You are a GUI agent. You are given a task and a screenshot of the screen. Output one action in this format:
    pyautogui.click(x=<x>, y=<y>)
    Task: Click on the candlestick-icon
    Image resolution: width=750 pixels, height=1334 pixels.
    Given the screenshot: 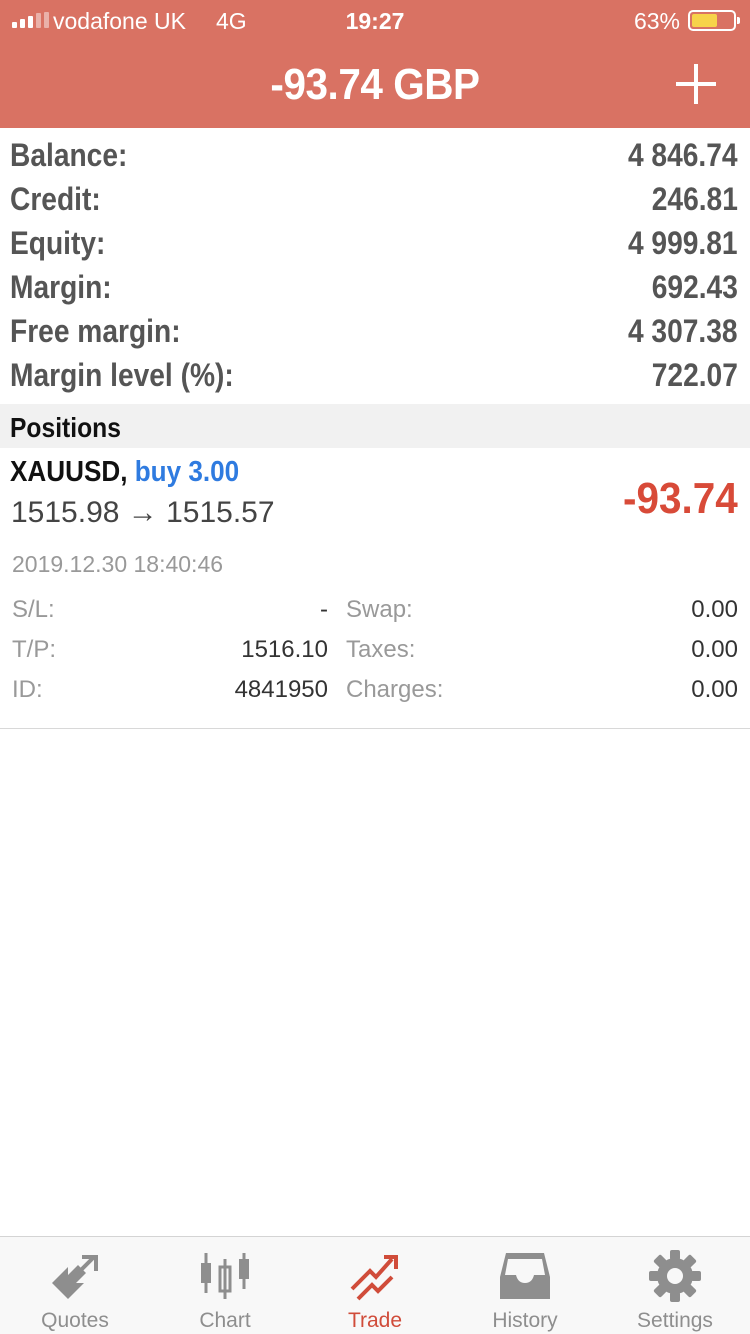 What is the action you would take?
    pyautogui.click(x=225, y=1276)
    